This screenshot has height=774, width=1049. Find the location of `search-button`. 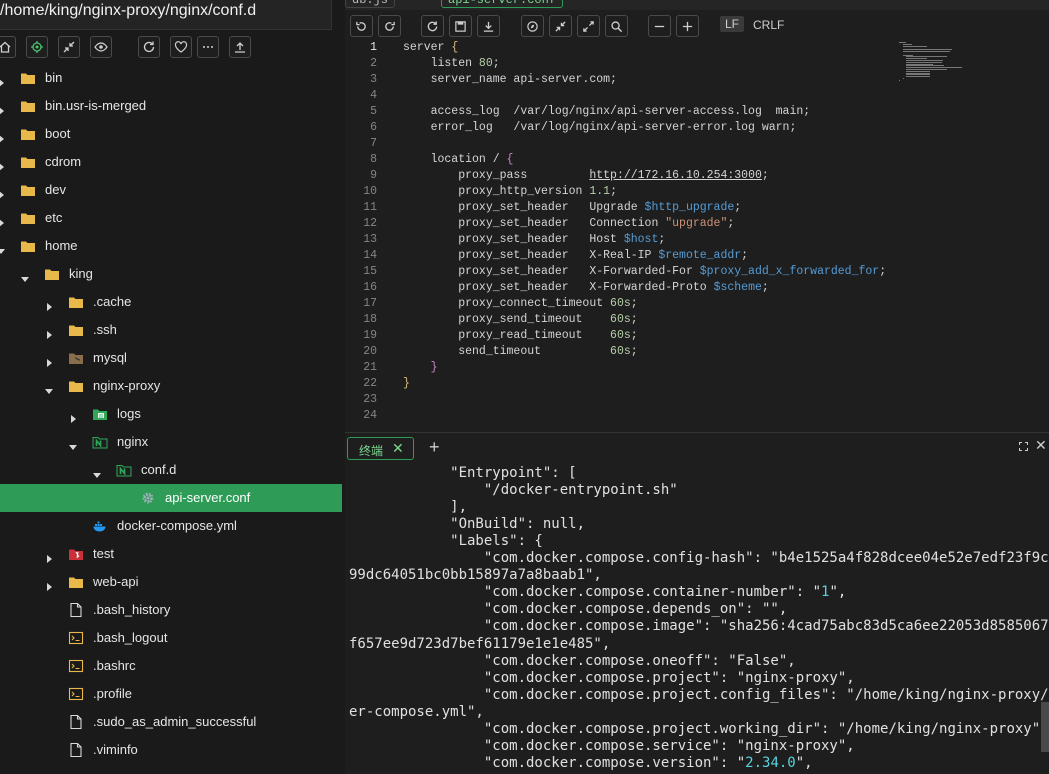

search-button is located at coordinates (616, 26).